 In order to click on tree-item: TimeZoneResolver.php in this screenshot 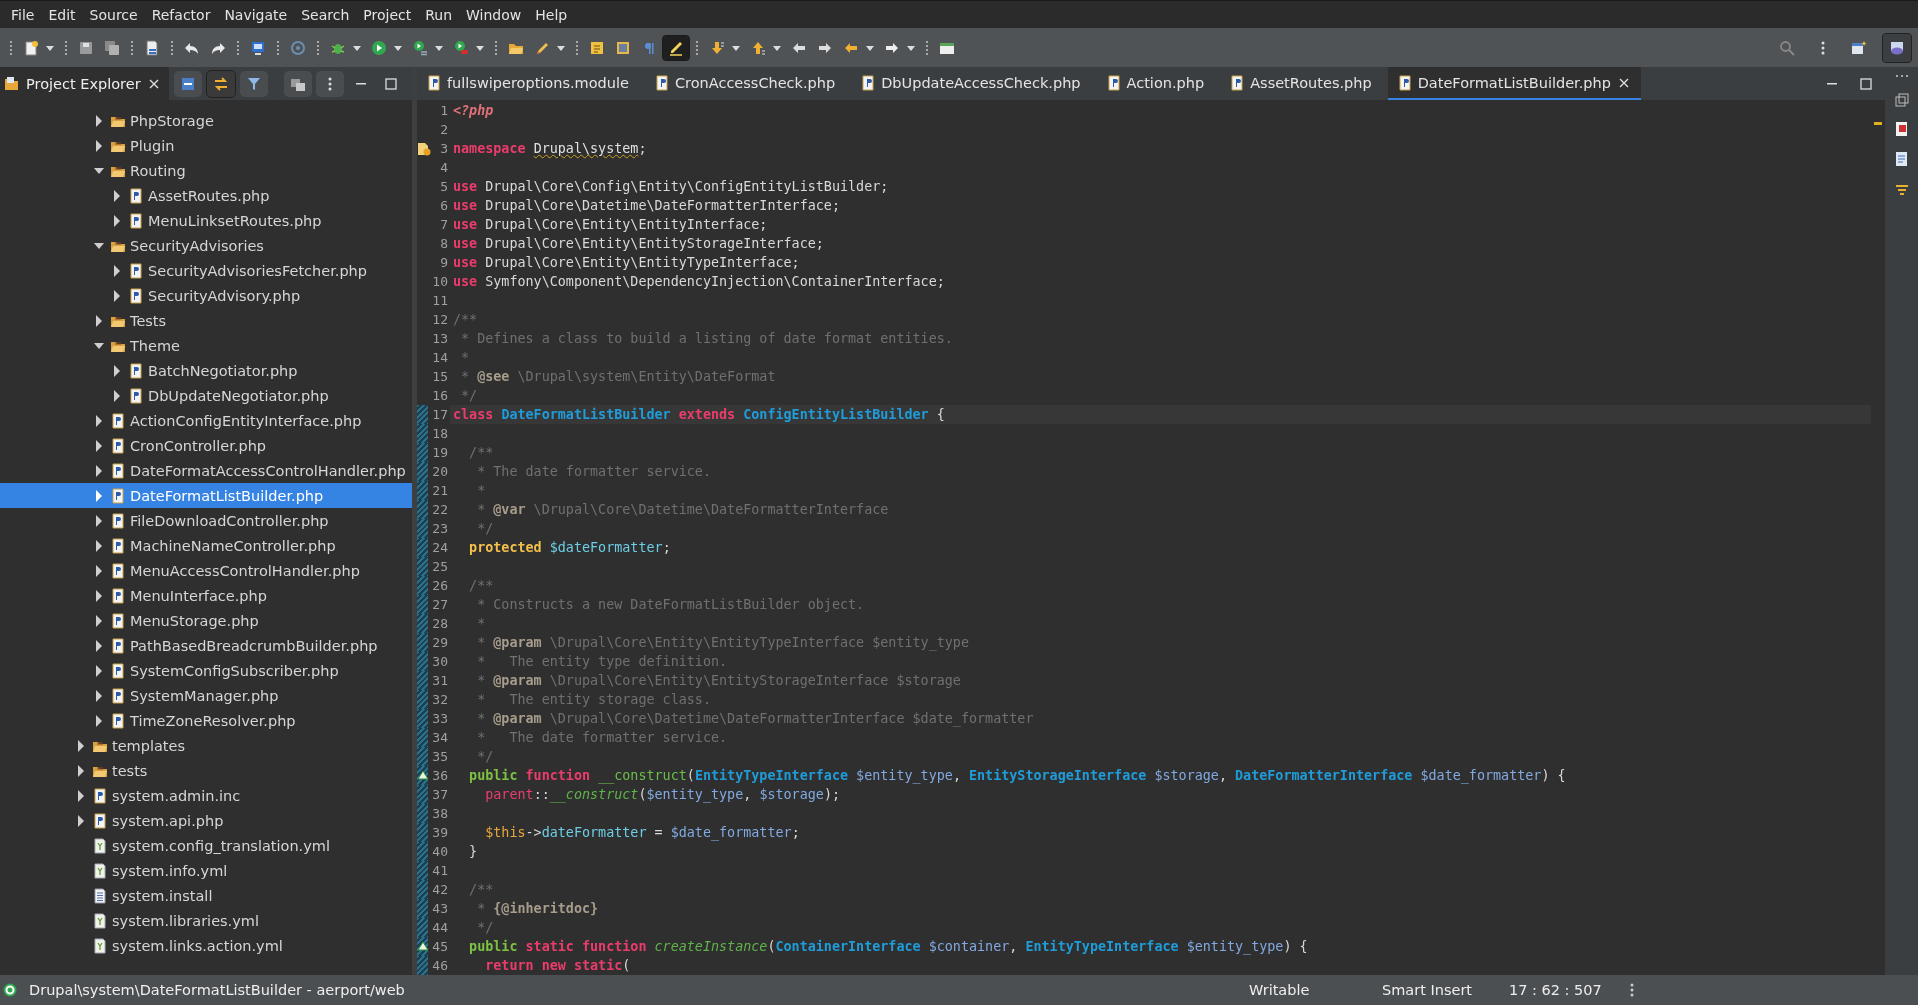, I will do `click(206, 720)`.